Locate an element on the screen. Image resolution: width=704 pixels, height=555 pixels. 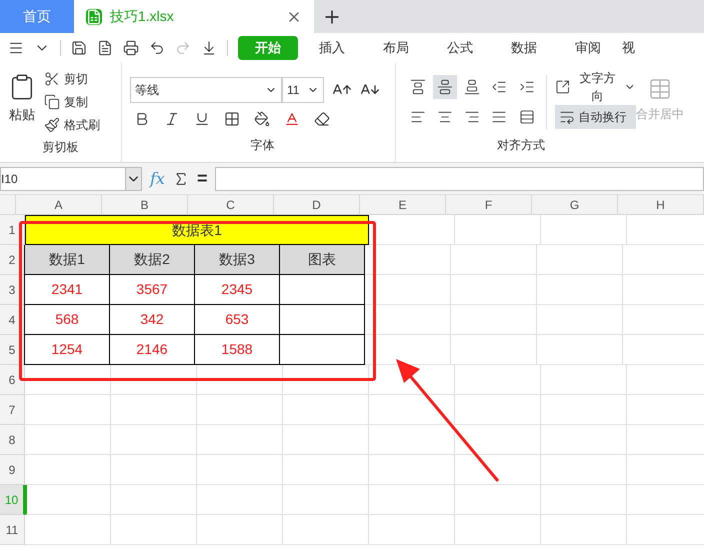
ribbon-tab: 审阅 is located at coordinates (588, 48).